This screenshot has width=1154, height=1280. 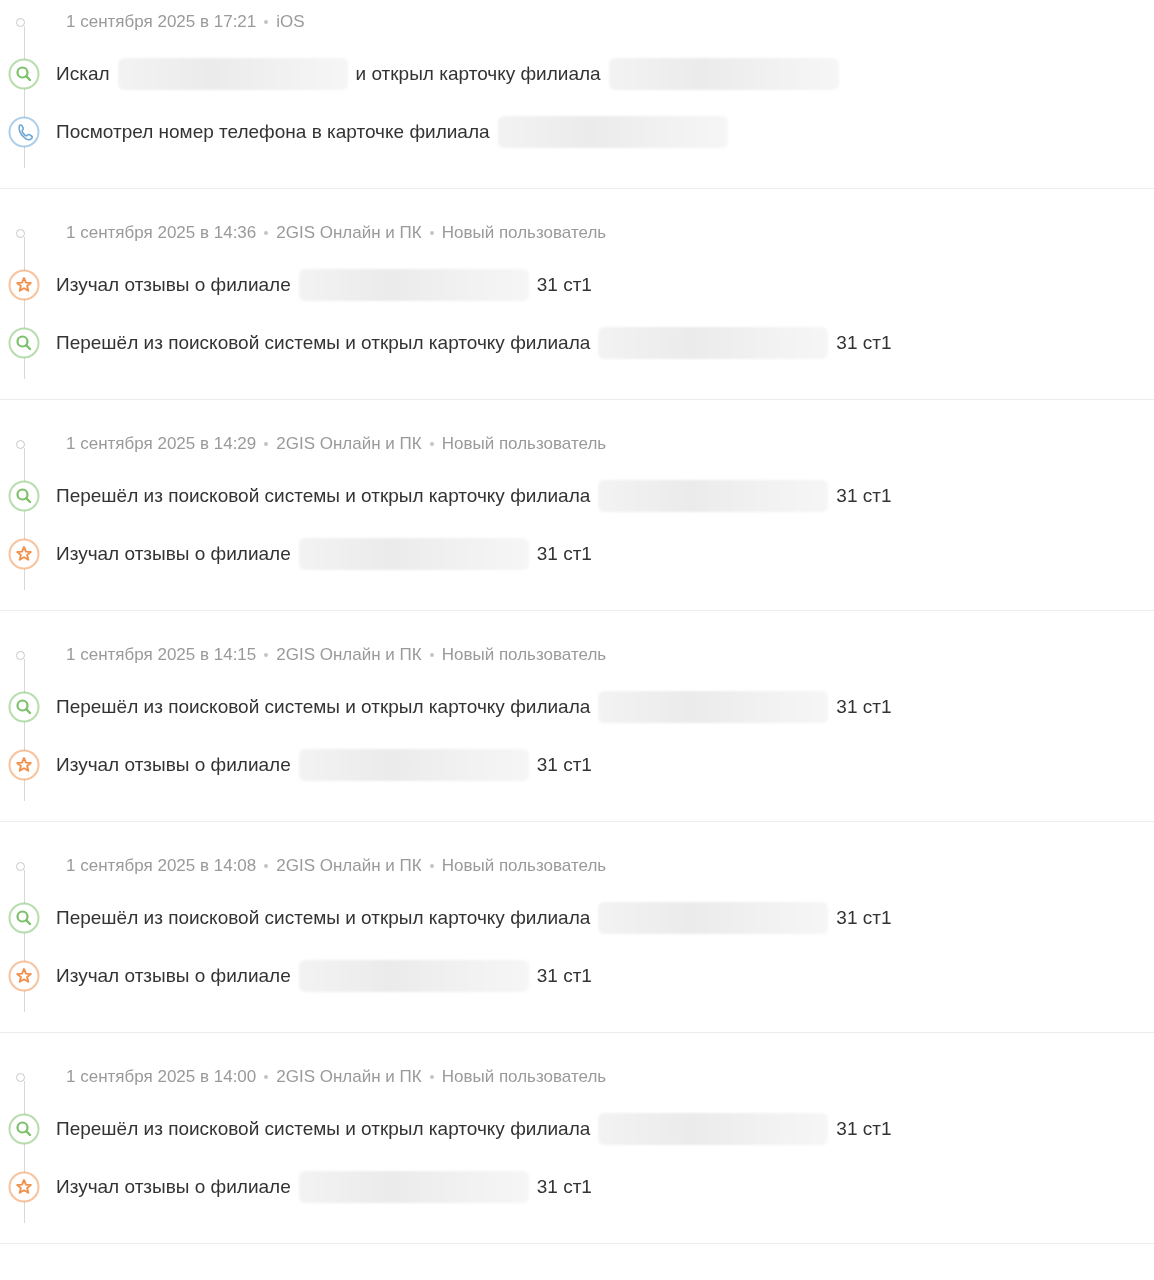 What do you see at coordinates (161, 1077) in the screenshot?
I see `session-date: 1 сентября 2025 в 14:00` at bounding box center [161, 1077].